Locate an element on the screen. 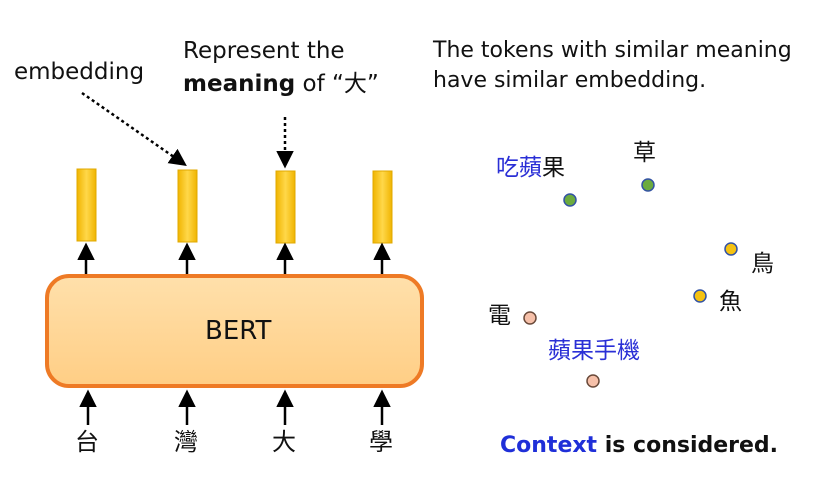 The width and height of the screenshot is (819, 477). dot-fish is located at coordinates (700, 296).